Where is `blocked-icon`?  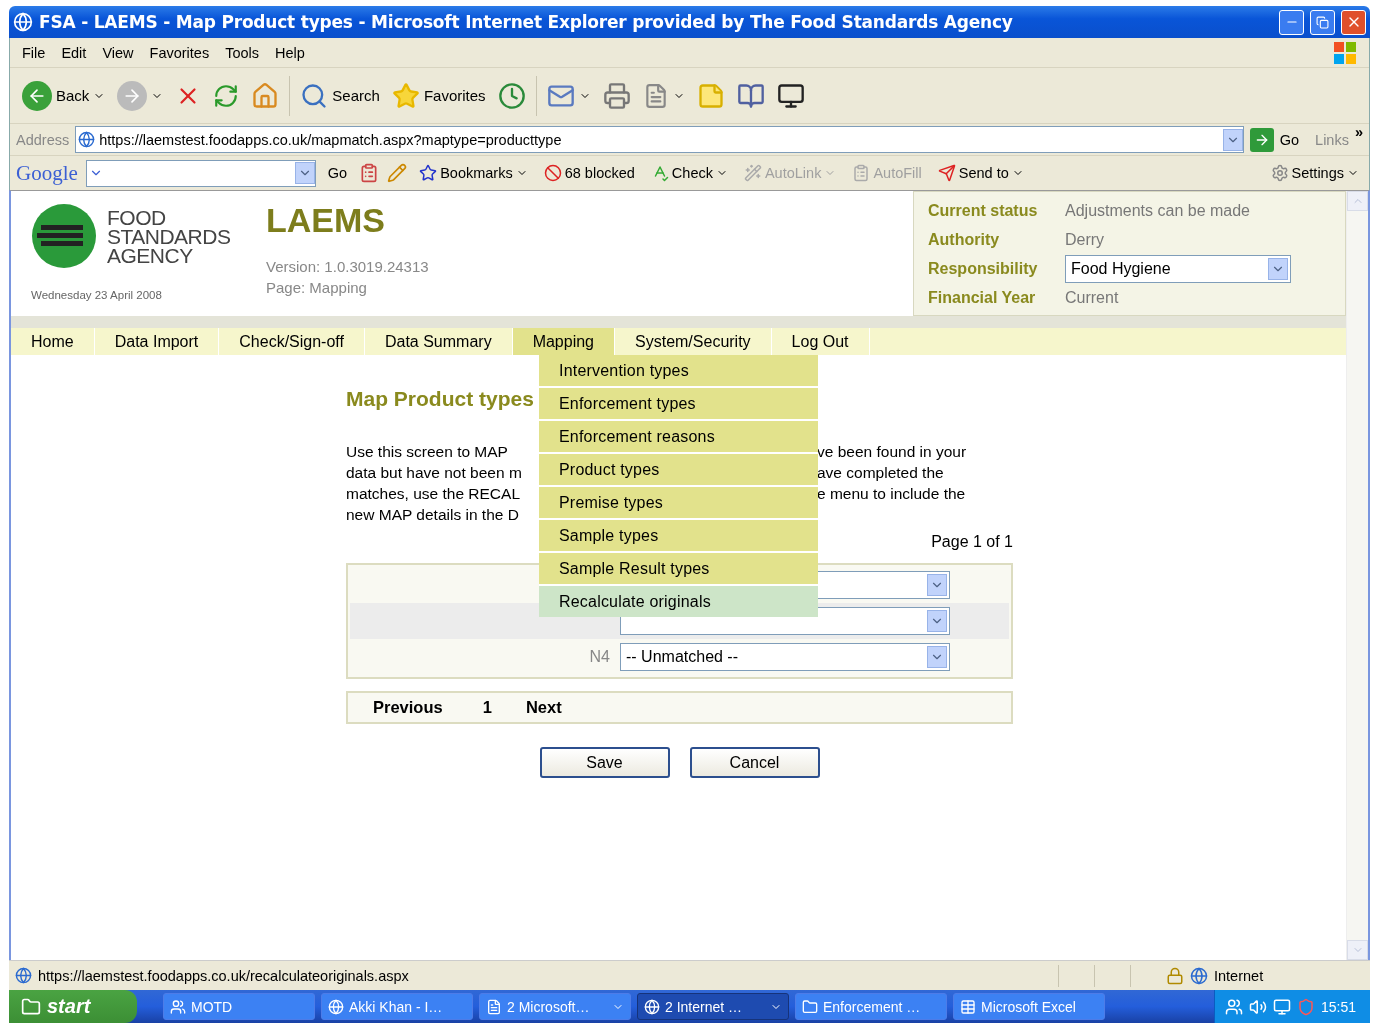
blocked-icon is located at coordinates (552, 173).